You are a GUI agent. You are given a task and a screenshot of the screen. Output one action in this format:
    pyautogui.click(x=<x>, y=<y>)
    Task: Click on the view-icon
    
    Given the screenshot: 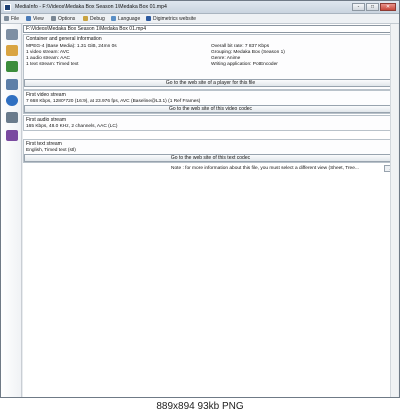 What is the action you would take?
    pyautogui.click(x=28, y=18)
    